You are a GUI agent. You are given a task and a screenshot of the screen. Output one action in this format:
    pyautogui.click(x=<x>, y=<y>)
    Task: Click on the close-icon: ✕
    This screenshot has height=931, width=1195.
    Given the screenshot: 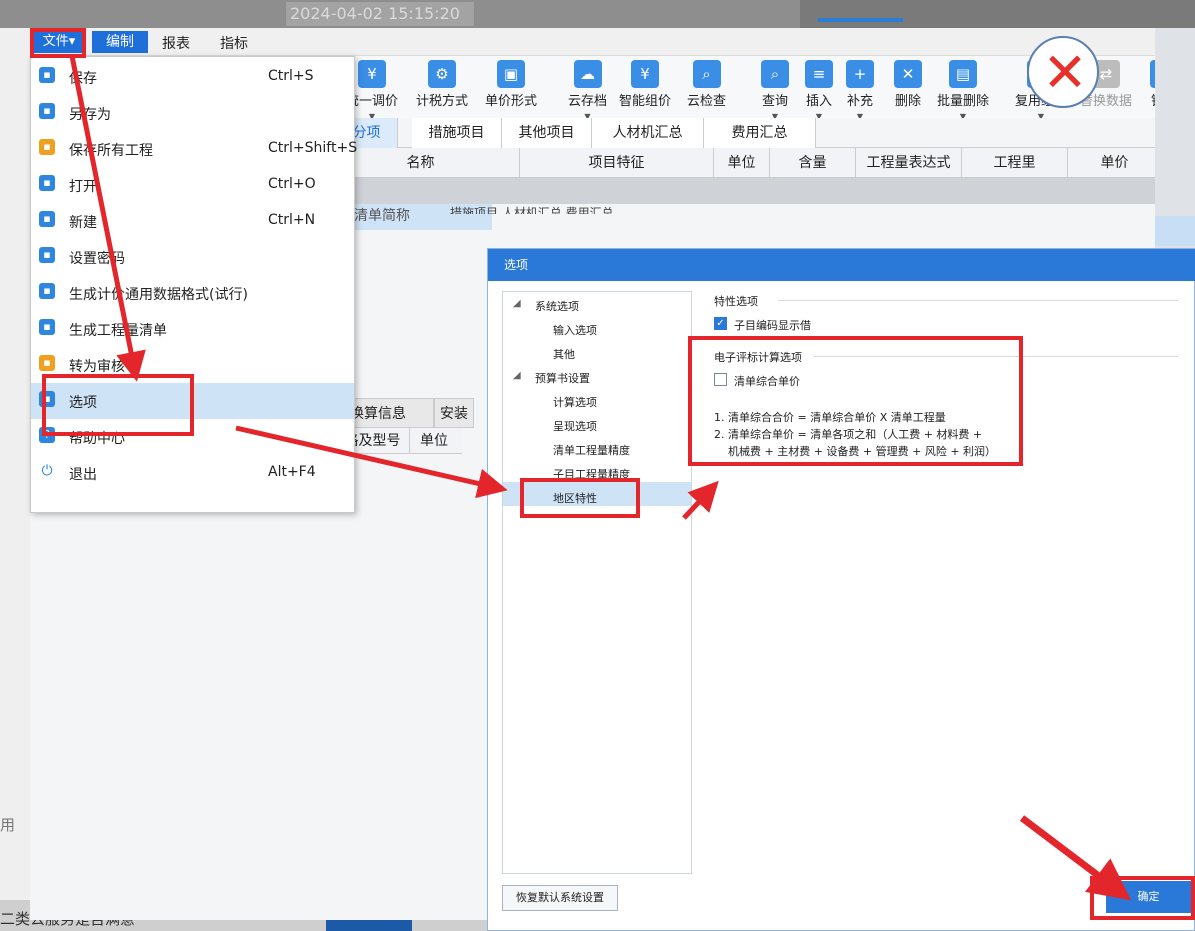 What is the action you would take?
    pyautogui.click(x=1063, y=72)
    